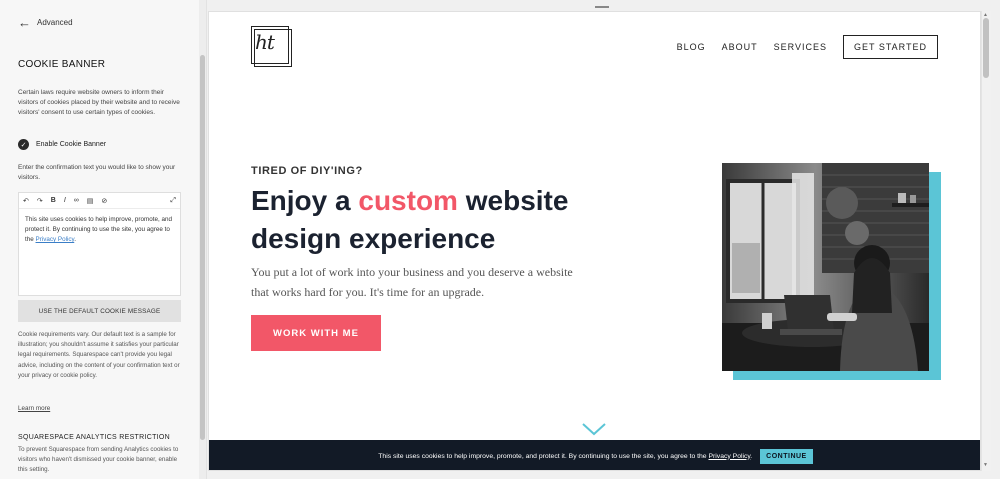 The height and width of the screenshot is (479, 1000). I want to click on redo-icon: ↷, so click(40, 201).